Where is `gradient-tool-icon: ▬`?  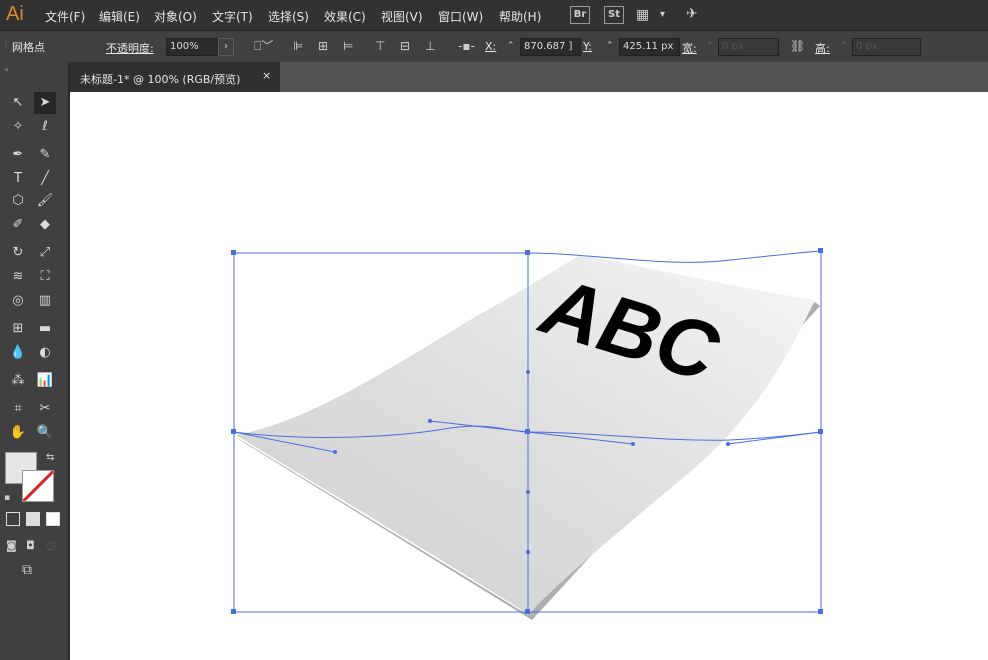 gradient-tool-icon: ▬ is located at coordinates (45, 329).